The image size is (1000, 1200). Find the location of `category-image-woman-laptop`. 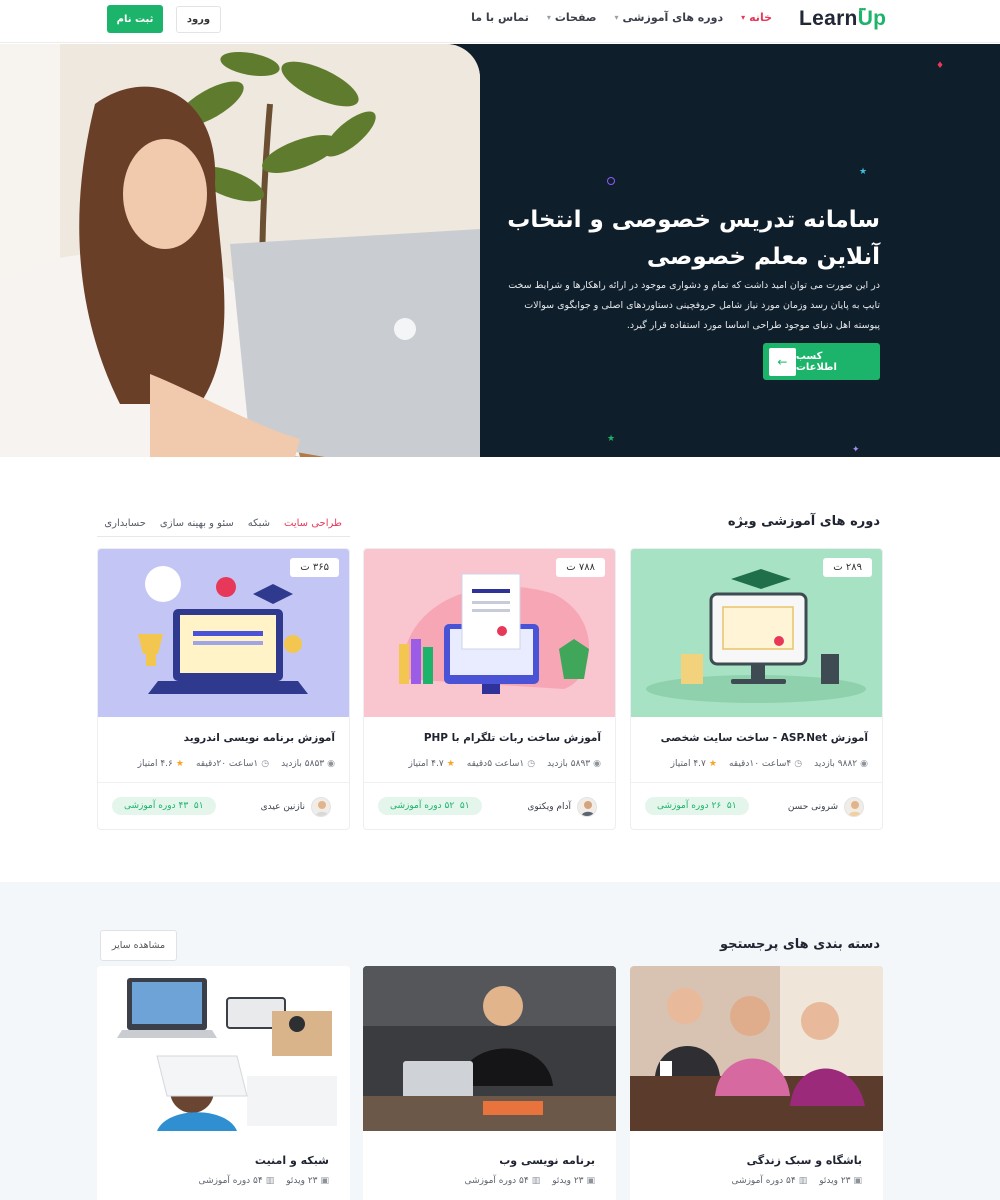

category-image-woman-laptop is located at coordinates (489, 1048).